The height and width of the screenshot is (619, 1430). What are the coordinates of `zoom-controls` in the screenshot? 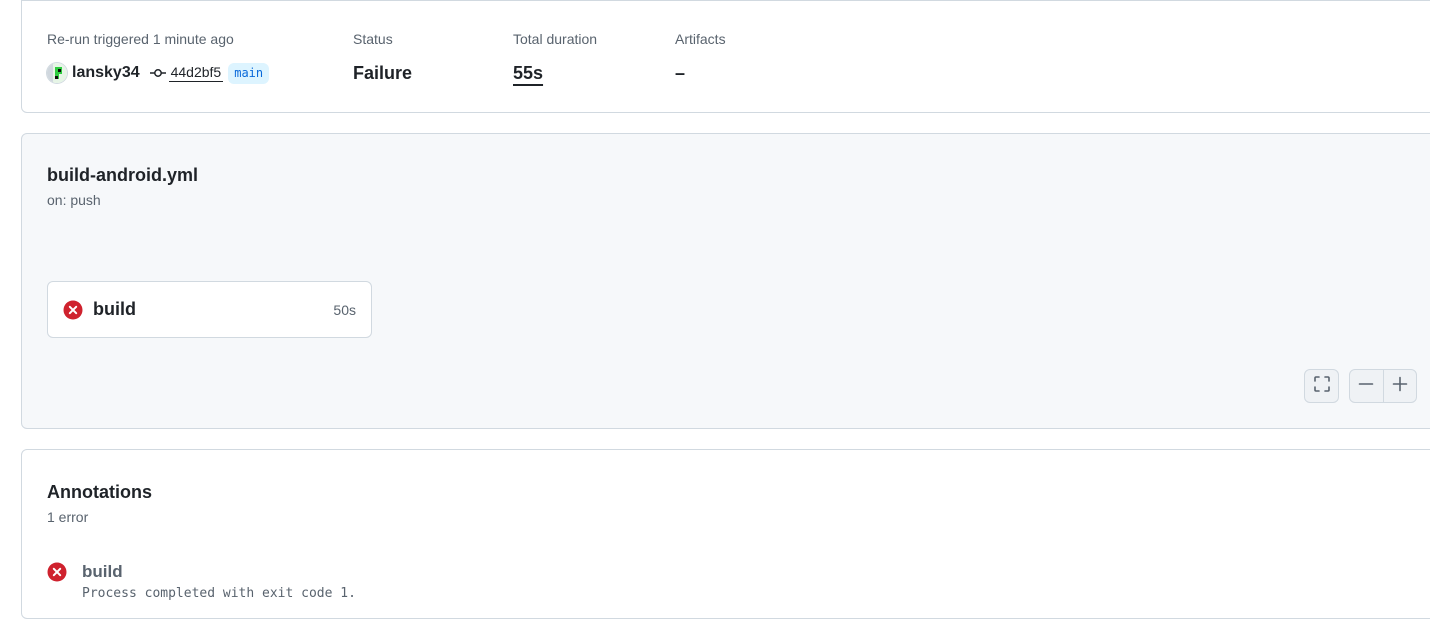 It's located at (1383, 386).